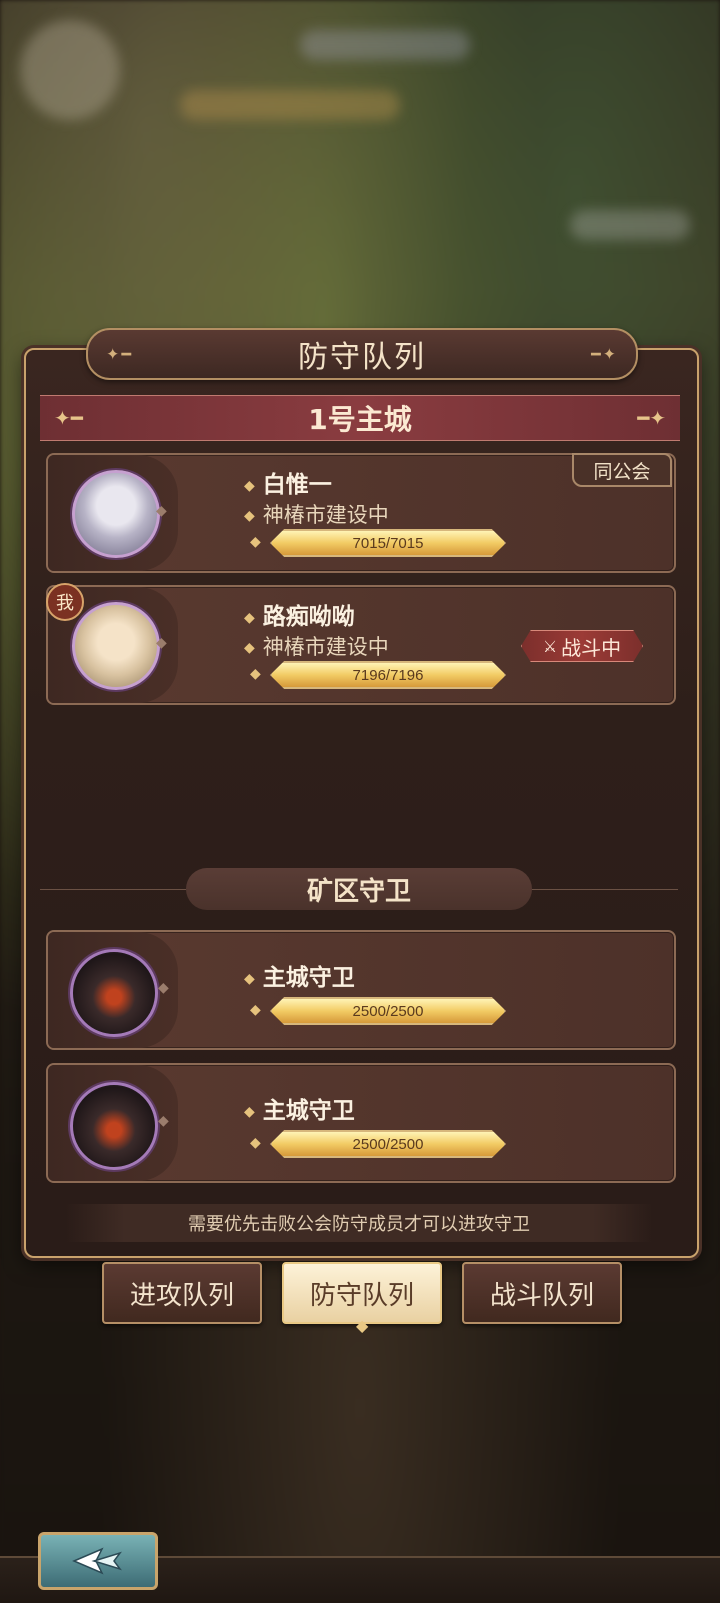  I want to click on in-battle-label: 战斗中, so click(591, 647).